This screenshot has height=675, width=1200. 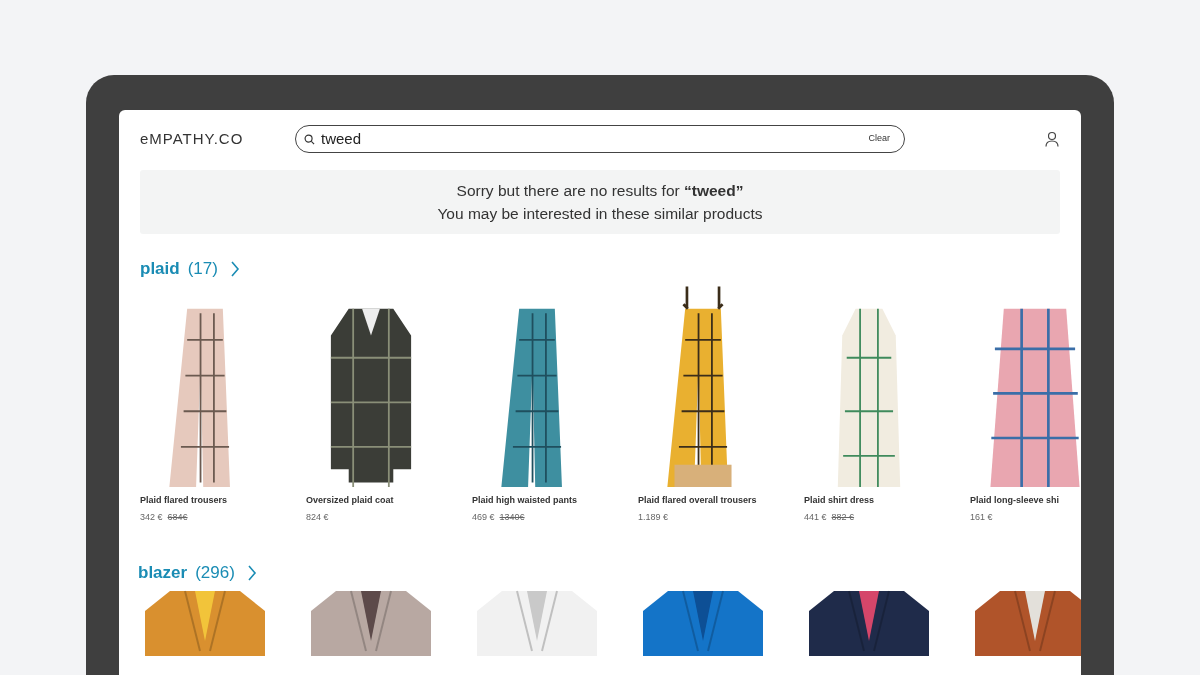 I want to click on product-price: 161 €, so click(x=981, y=517).